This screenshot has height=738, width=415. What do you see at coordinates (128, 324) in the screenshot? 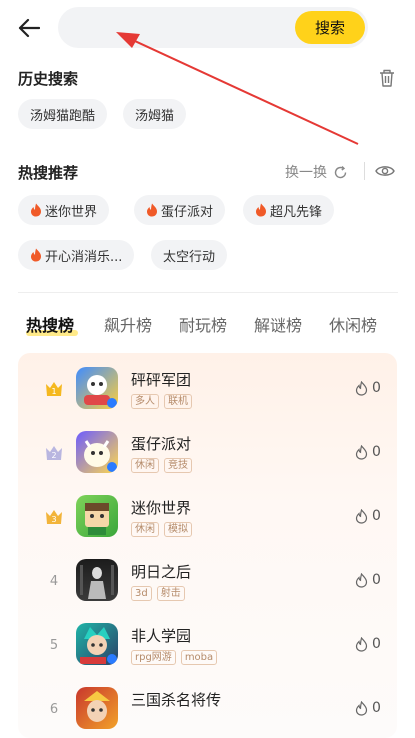
I see `tab-rising: 飙升榜` at bounding box center [128, 324].